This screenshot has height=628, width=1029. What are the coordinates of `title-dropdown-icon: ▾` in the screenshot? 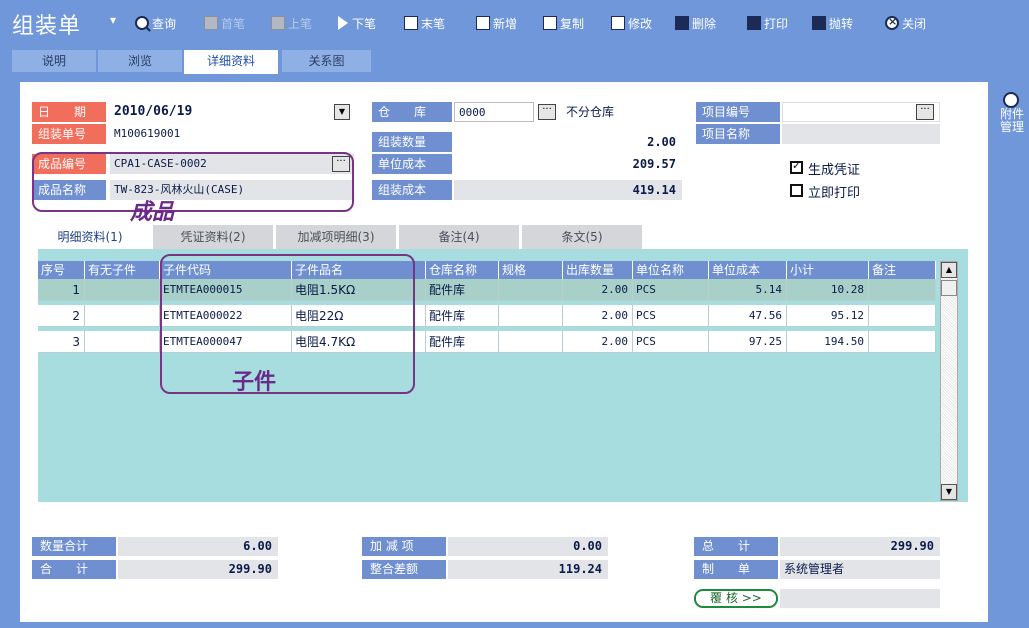 It's located at (113, 20).